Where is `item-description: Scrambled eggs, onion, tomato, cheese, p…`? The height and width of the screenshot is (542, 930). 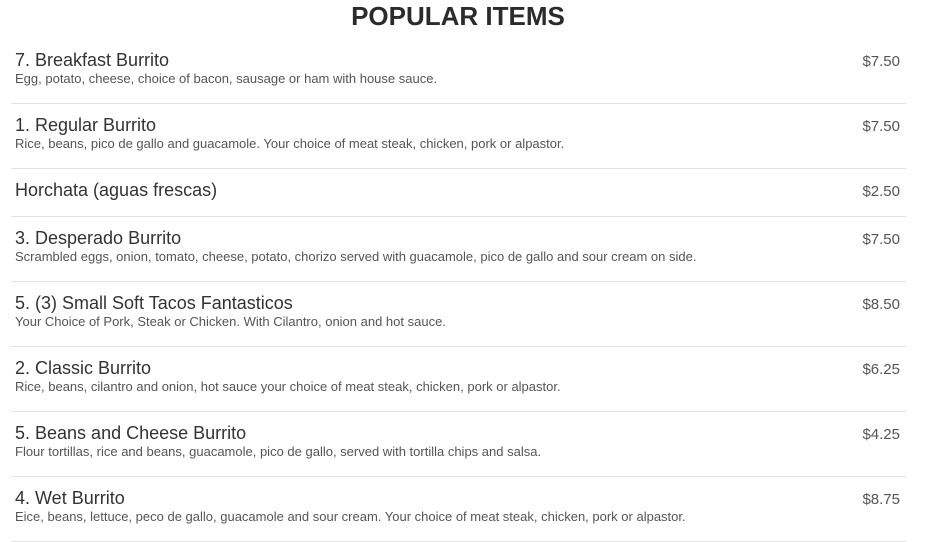
item-description: Scrambled eggs, onion, tomato, cheese, p… is located at coordinates (356, 256).